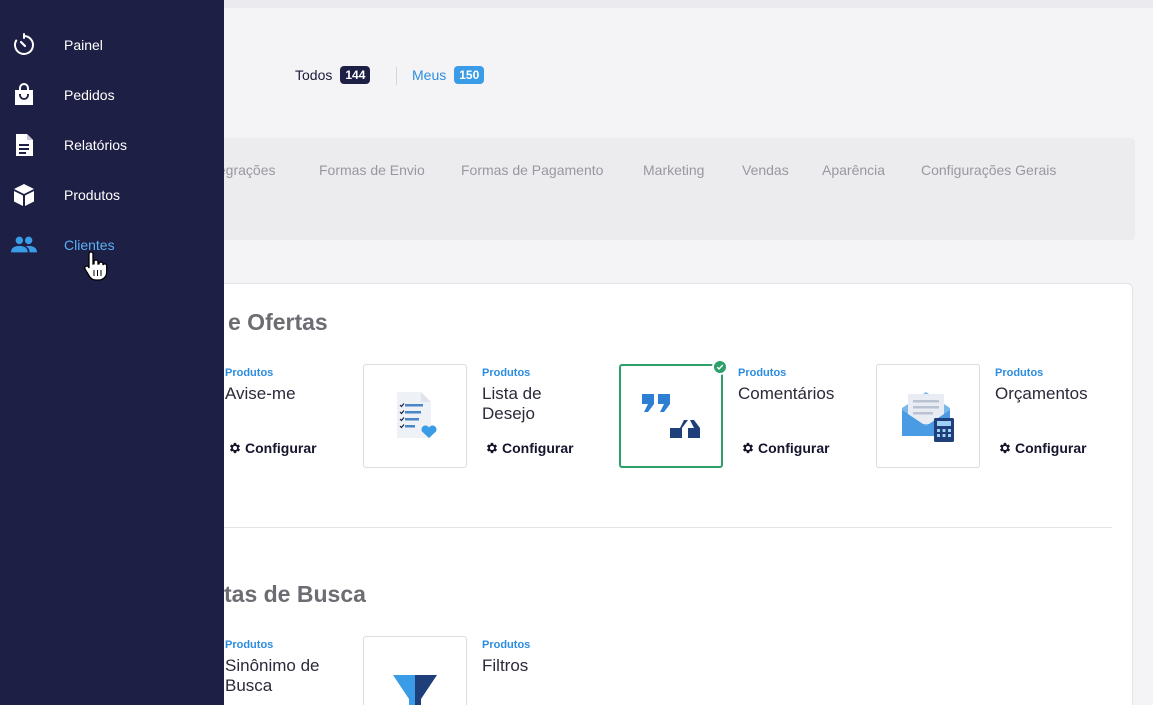 The image size is (1153, 705). What do you see at coordinates (988, 170) in the screenshot?
I see `tab-configuracoes-gerais: Configurações Gerais` at bounding box center [988, 170].